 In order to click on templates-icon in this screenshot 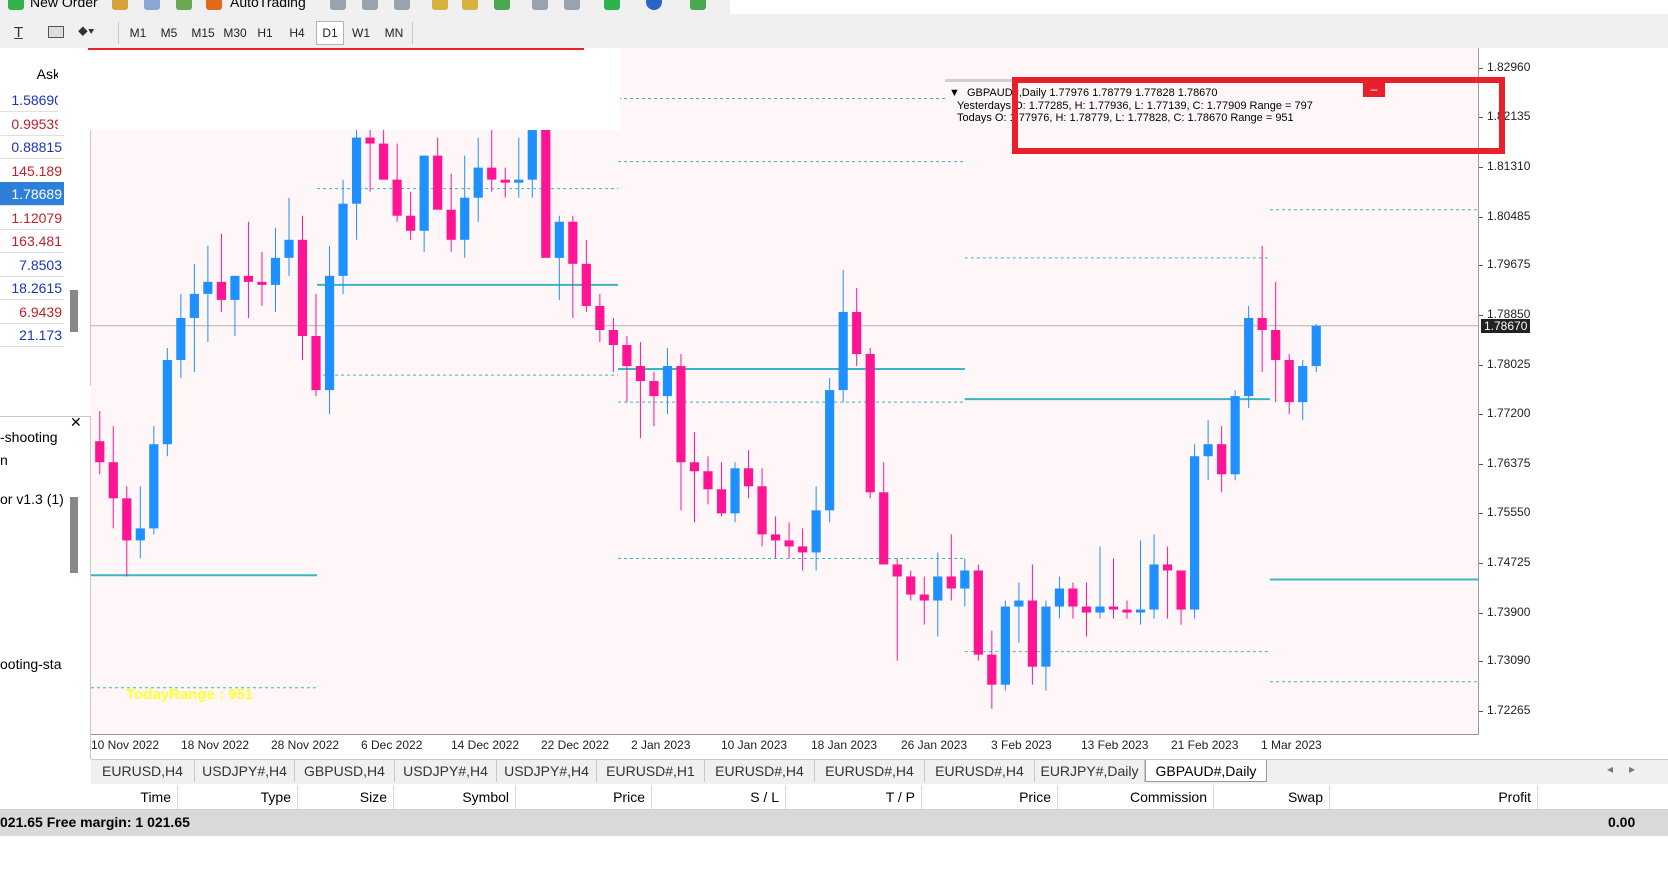, I will do `click(698, 5)`.